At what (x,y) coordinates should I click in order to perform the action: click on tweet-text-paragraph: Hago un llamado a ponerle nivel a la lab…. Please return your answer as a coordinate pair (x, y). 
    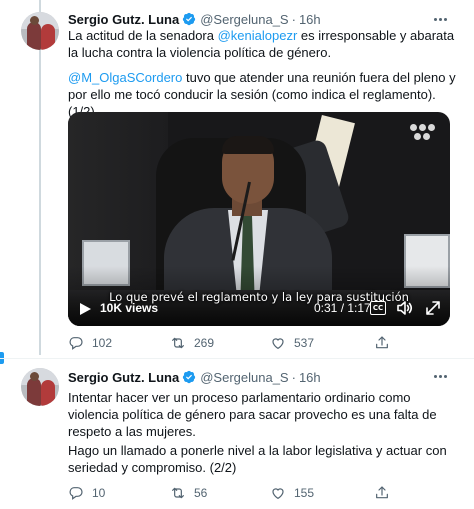
    Looking at the image, I should click on (257, 459).